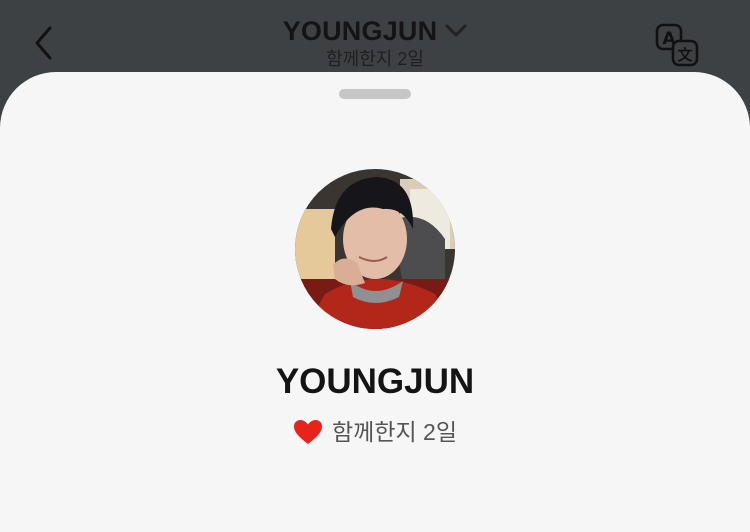 This screenshot has width=750, height=532. I want to click on chat-title: YOUNGJUN, so click(360, 31).